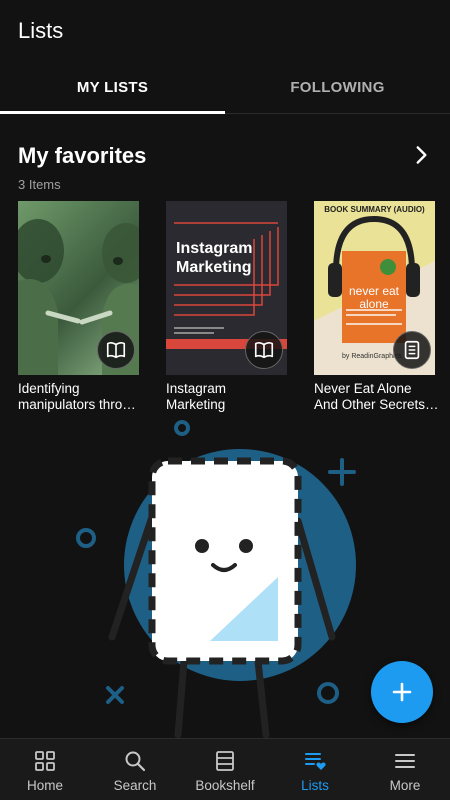 The width and height of the screenshot is (450, 800). I want to click on tab-my-lists: MY LISTS, so click(112, 89).